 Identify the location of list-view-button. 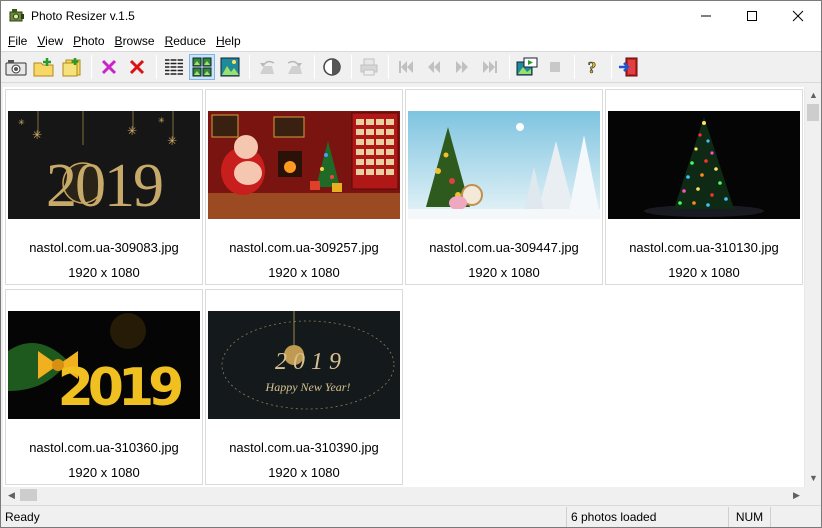
(174, 67).